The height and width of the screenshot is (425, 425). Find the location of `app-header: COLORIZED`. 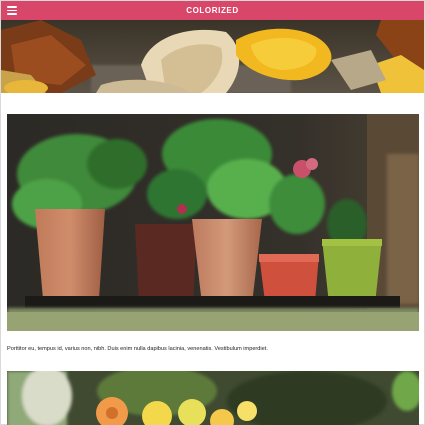

app-header: COLORIZED is located at coordinates (212, 10).